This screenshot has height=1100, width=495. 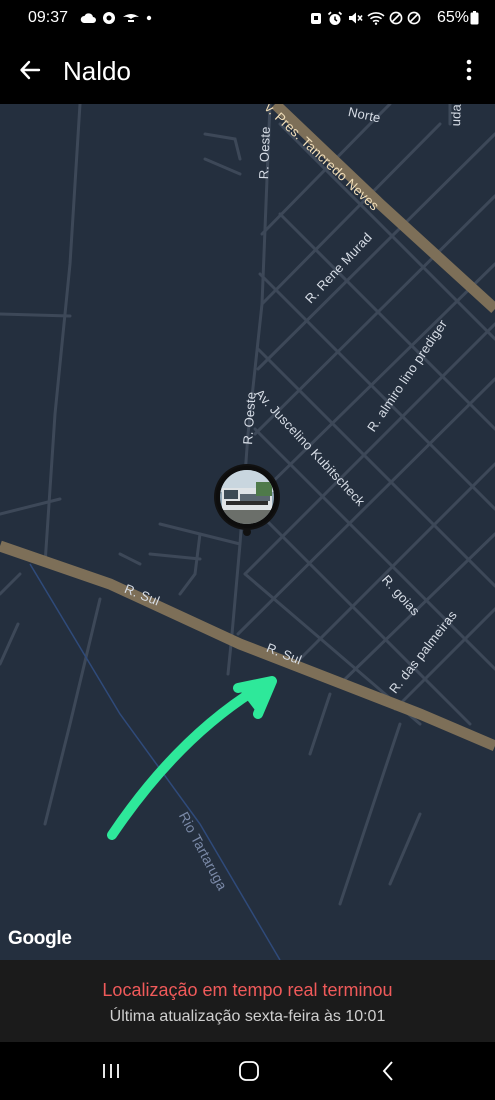 I want to click on last-update-text: Última atualização sexta-feira às 10:01, so click(x=247, y=1016).